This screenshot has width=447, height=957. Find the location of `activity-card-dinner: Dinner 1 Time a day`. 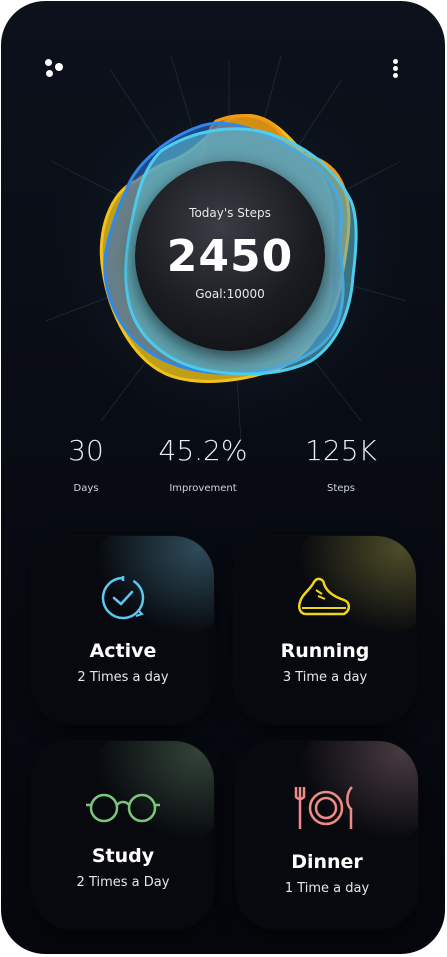

activity-card-dinner: Dinner 1 Time a day is located at coordinates (327, 835).